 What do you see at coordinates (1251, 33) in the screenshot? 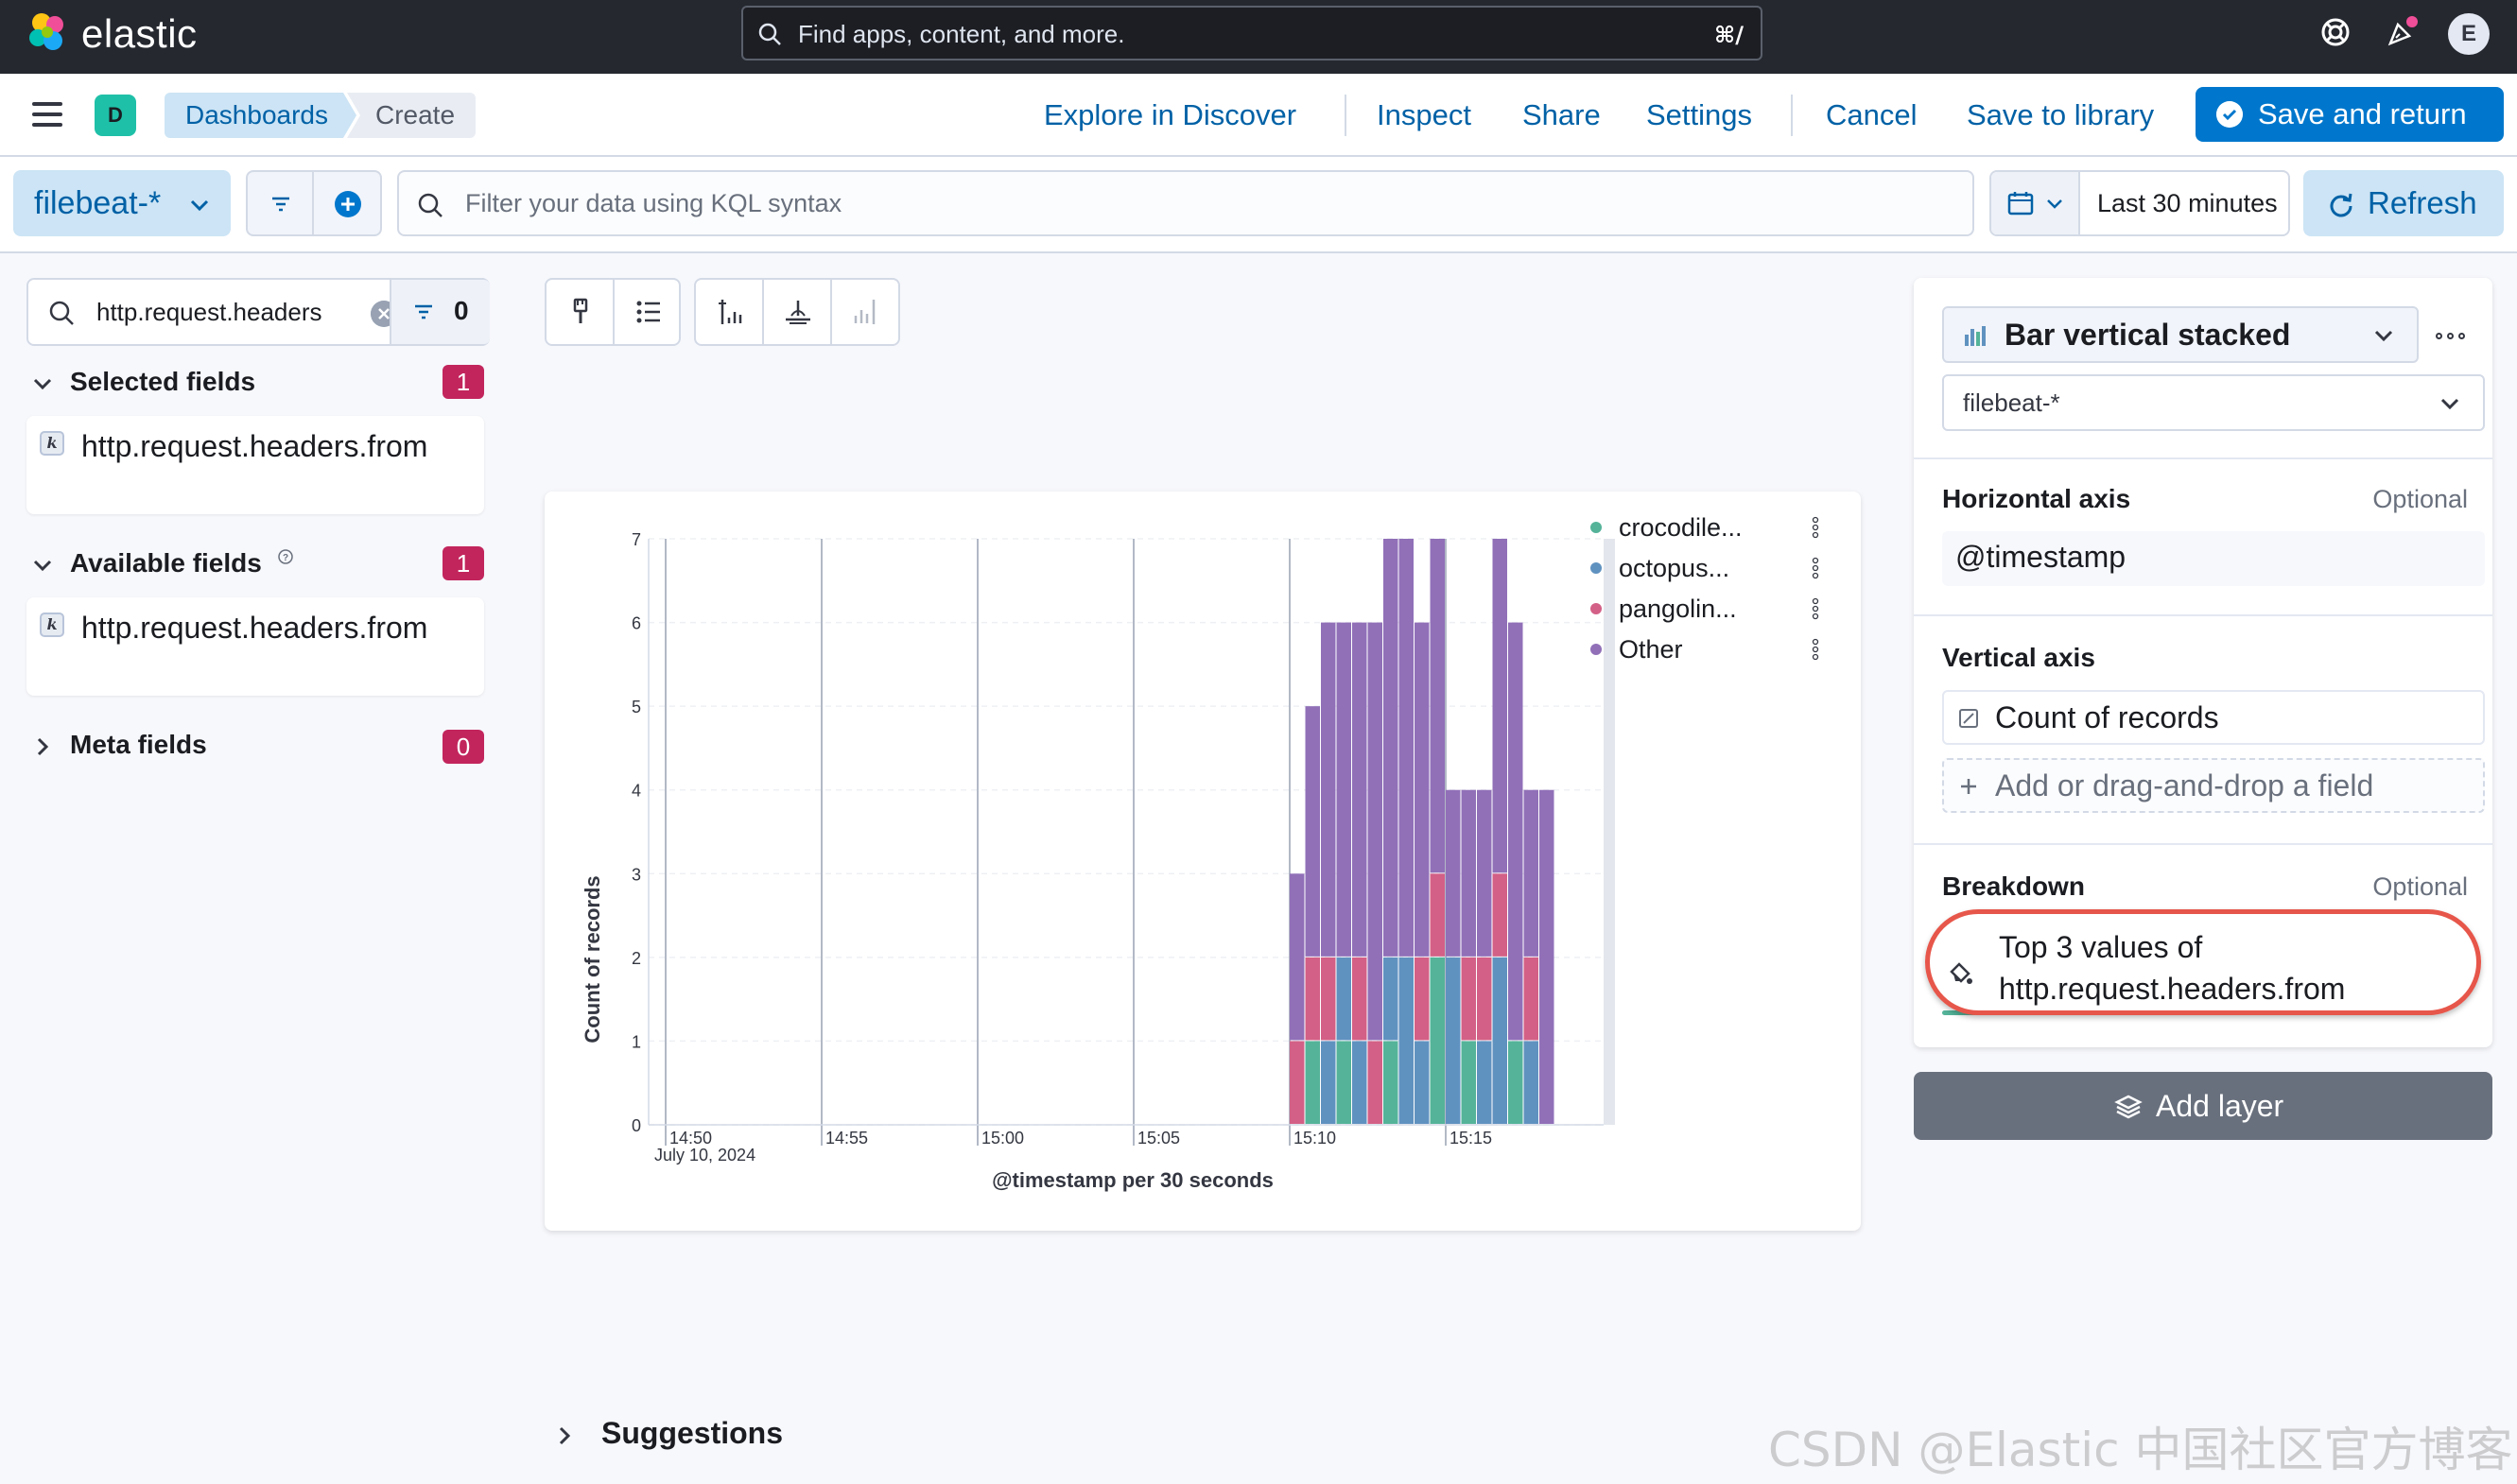
I see `global-search-input: Find apps, content, and more. ⌘/` at bounding box center [1251, 33].